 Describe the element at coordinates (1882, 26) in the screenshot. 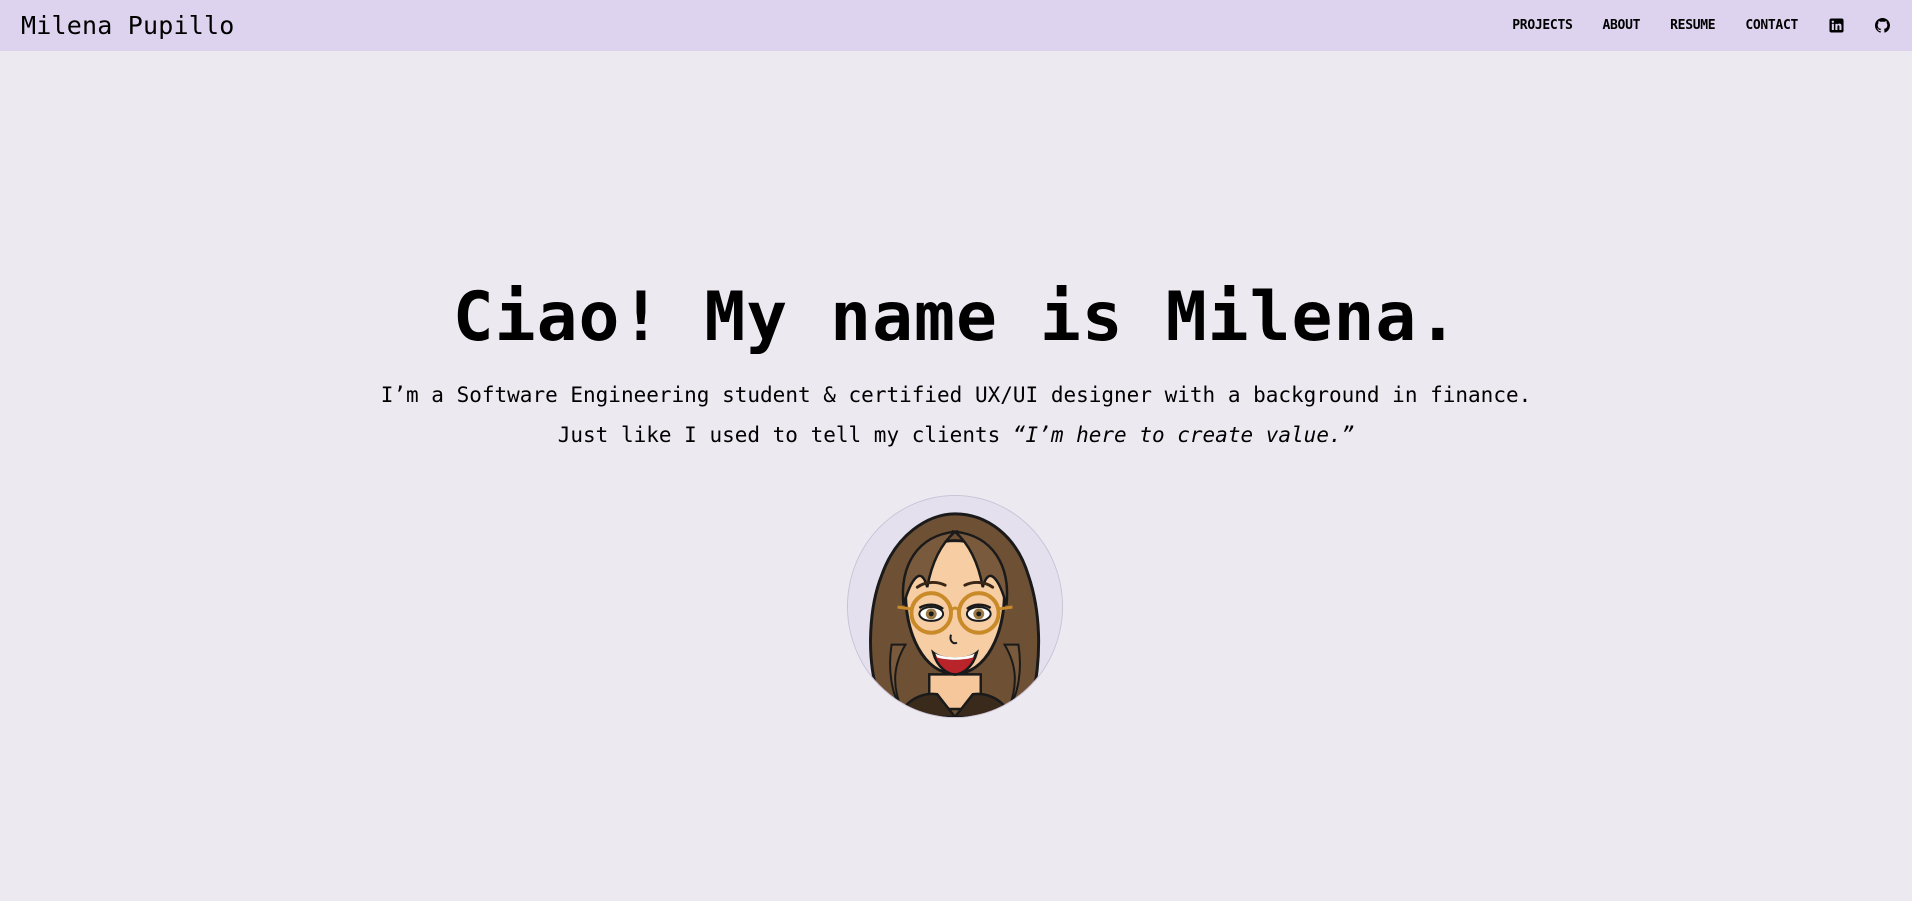

I see `github-icon` at that location.